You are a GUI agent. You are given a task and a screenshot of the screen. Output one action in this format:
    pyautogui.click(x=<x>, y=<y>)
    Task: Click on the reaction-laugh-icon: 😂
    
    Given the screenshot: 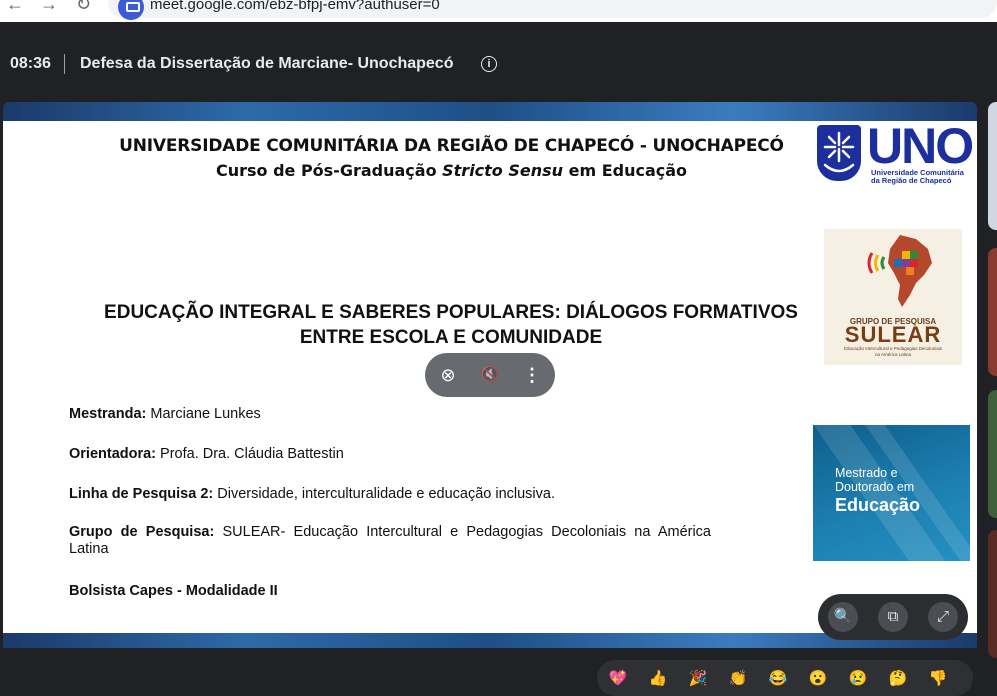 What is the action you would take?
    pyautogui.click(x=778, y=679)
    